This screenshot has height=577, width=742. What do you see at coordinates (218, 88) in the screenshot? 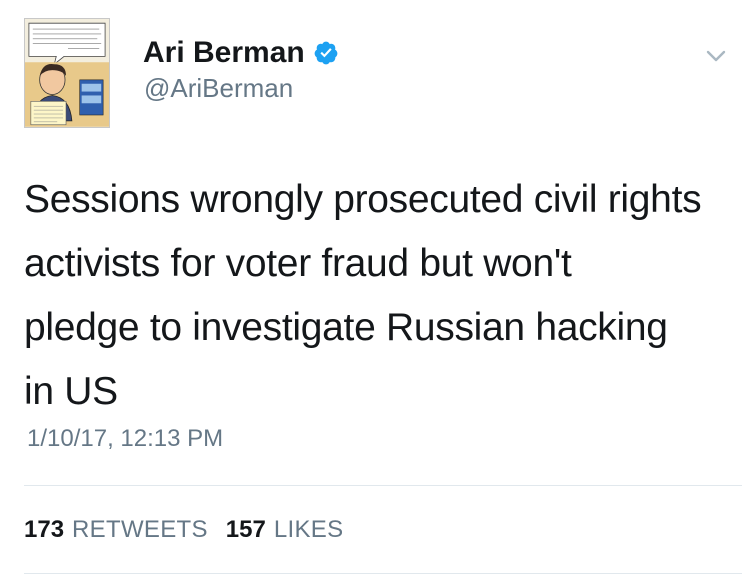
I see `handle: @AriBerman` at bounding box center [218, 88].